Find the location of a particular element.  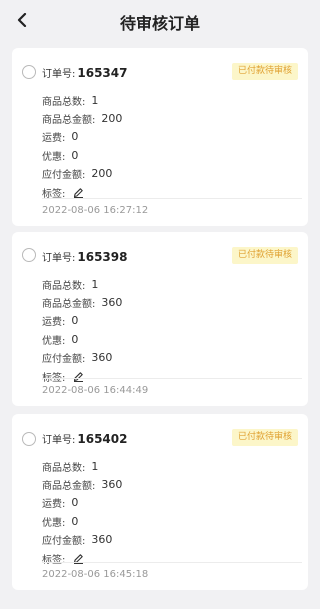

order-number-line: 订单号: 165402 is located at coordinates (85, 439).